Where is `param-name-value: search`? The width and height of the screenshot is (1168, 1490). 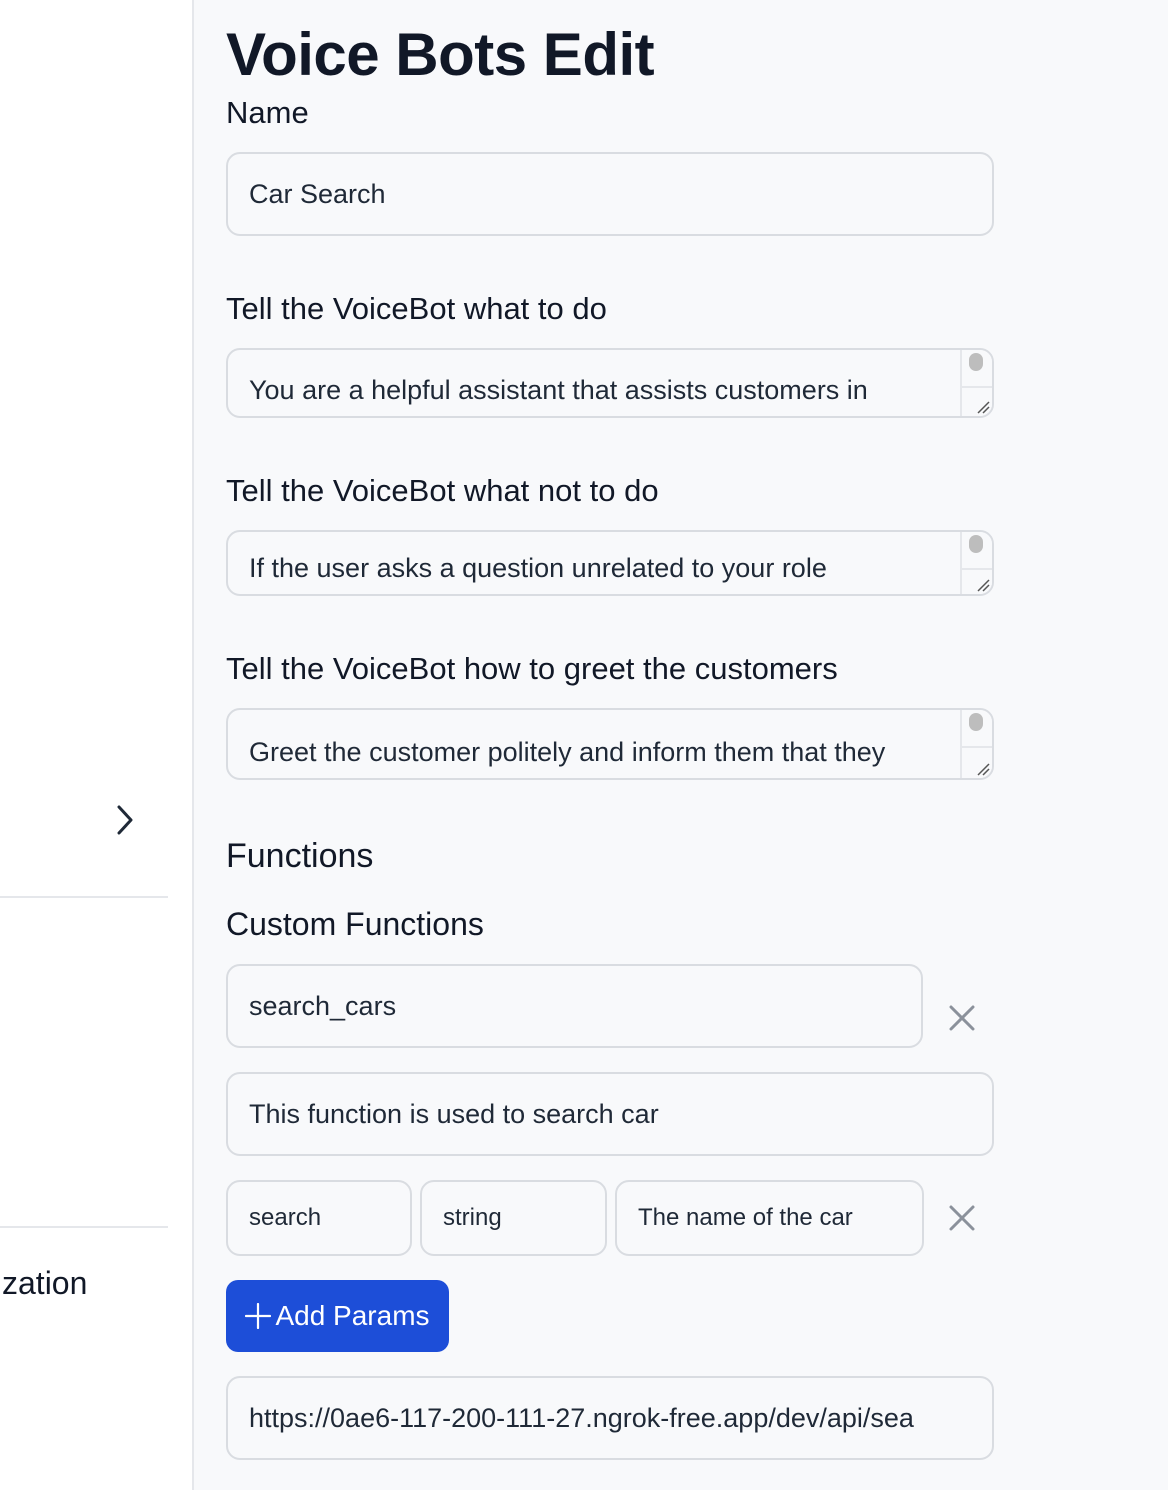 param-name-value: search is located at coordinates (285, 1217).